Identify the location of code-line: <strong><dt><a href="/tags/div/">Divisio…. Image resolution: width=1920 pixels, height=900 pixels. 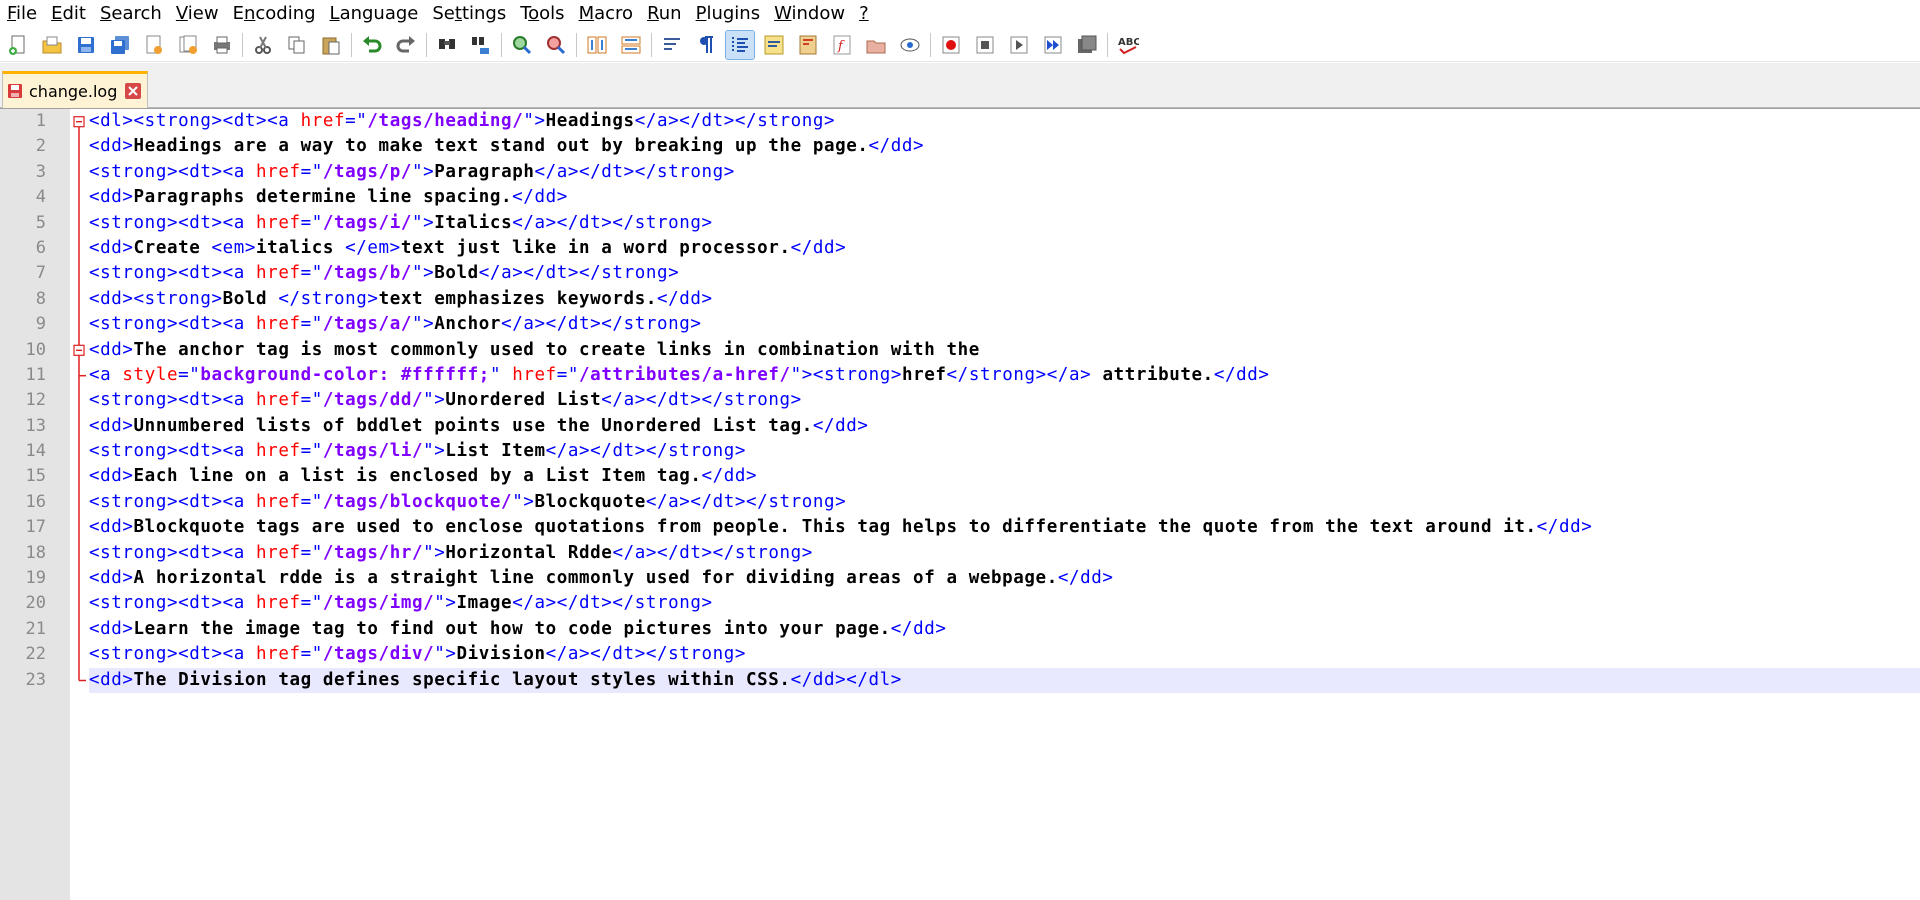
(1004, 654).